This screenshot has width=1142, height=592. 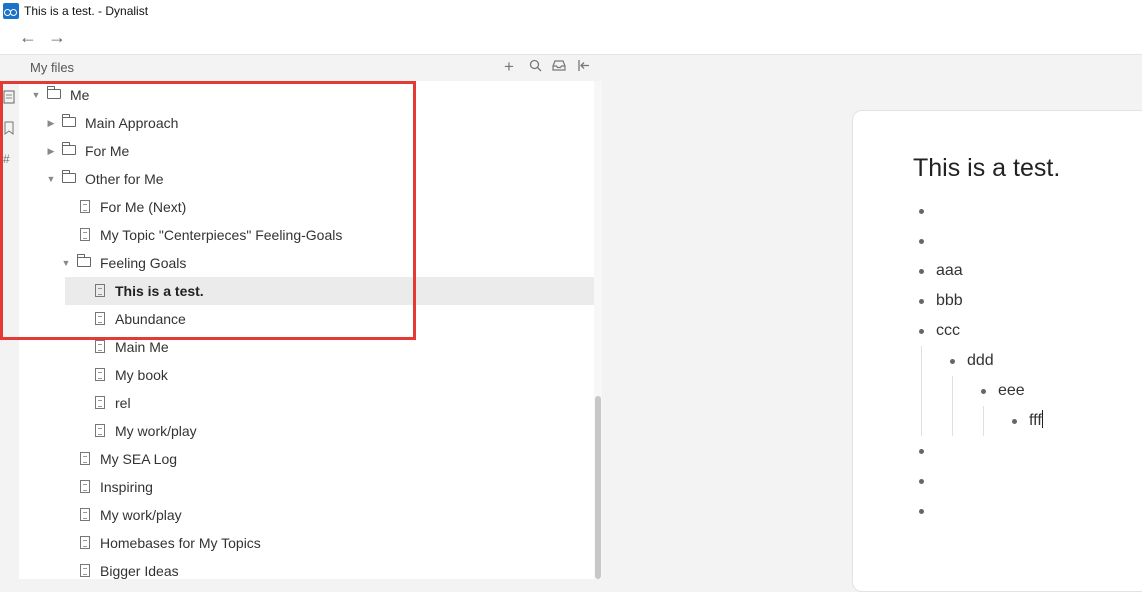 I want to click on forward-arrow-icon: →, so click(x=57, y=37).